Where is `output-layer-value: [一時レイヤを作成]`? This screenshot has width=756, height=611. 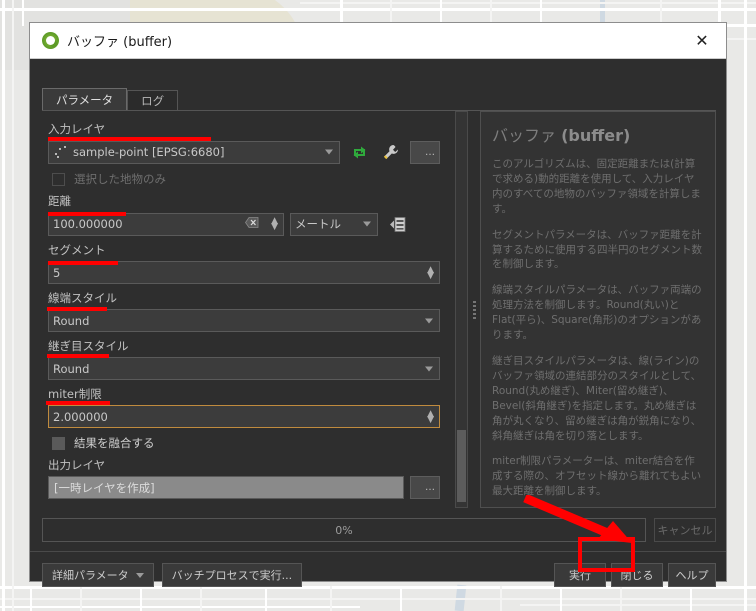
output-layer-value: [一時レイヤを作成] is located at coordinates (104, 487).